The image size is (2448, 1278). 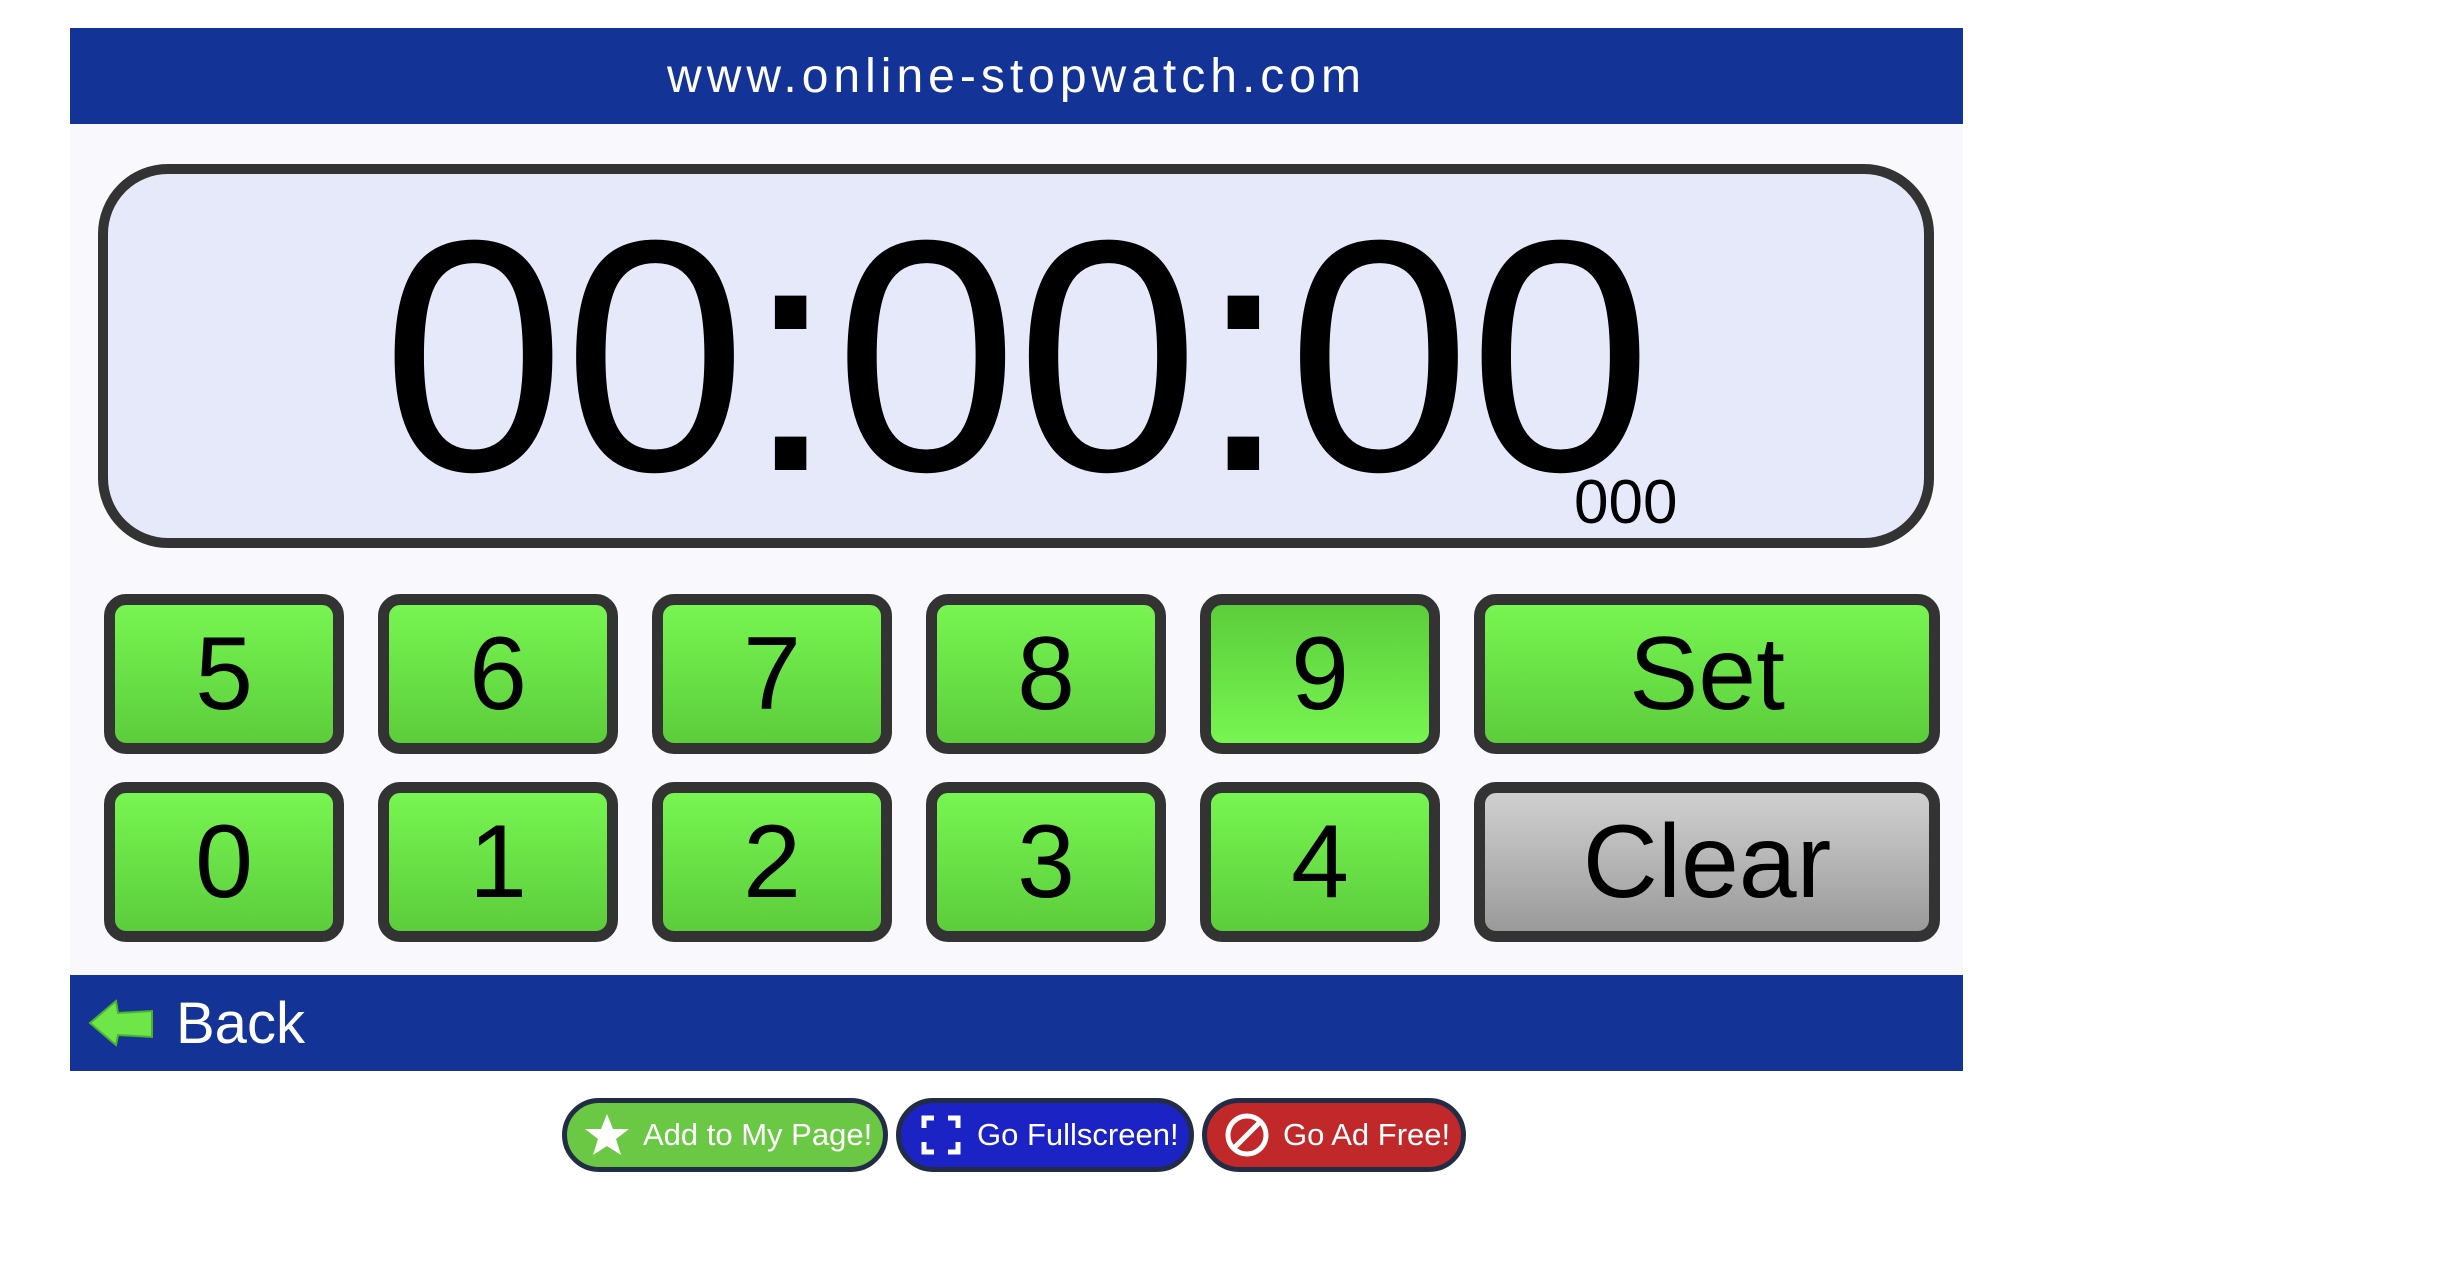 What do you see at coordinates (240, 1023) in the screenshot?
I see `back-label: Back` at bounding box center [240, 1023].